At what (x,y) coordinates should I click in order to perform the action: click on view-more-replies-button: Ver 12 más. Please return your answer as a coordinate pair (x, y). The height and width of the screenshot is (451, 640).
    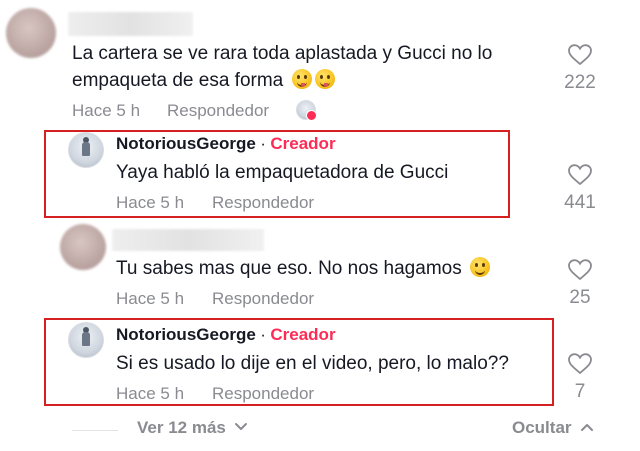
    Looking at the image, I should click on (192, 428).